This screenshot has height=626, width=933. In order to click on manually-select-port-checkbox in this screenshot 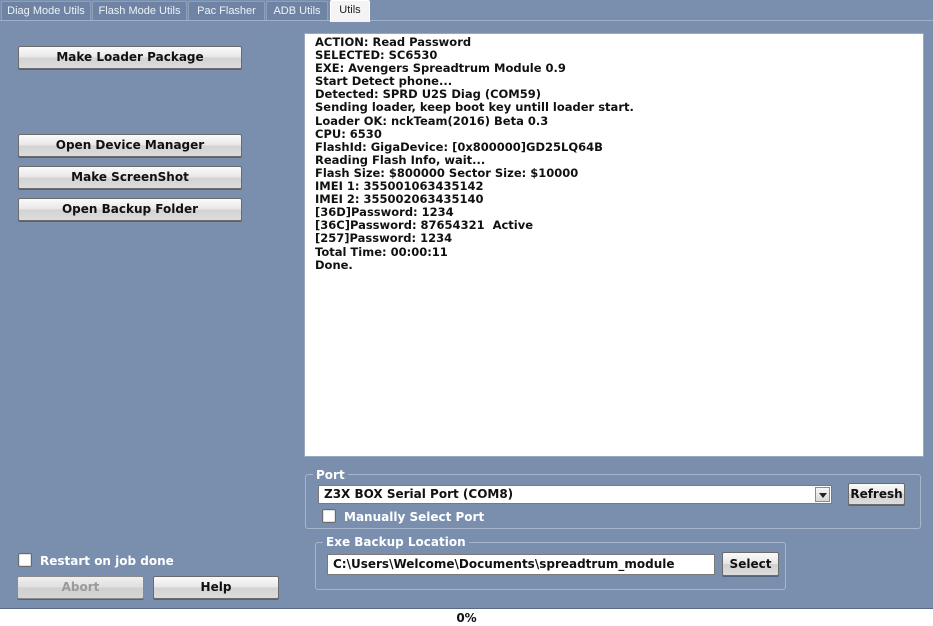, I will do `click(329, 516)`.